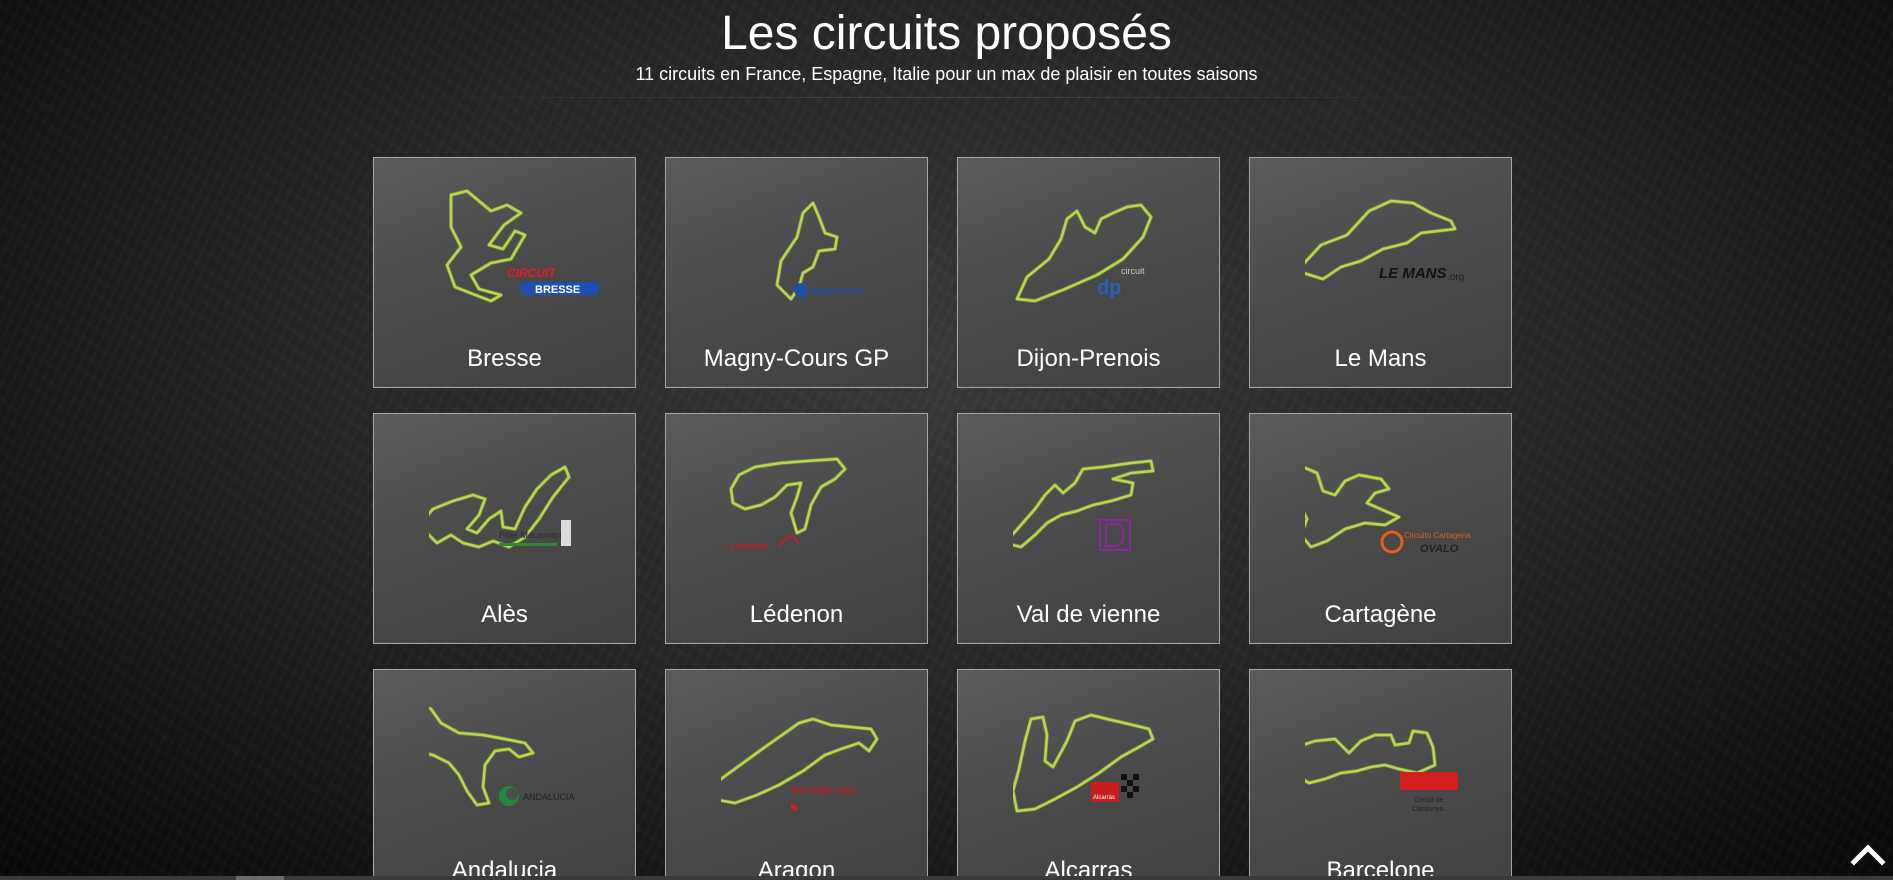 The image size is (1893, 880). What do you see at coordinates (1413, 273) in the screenshot?
I see `svg-text: LE MANS` at bounding box center [1413, 273].